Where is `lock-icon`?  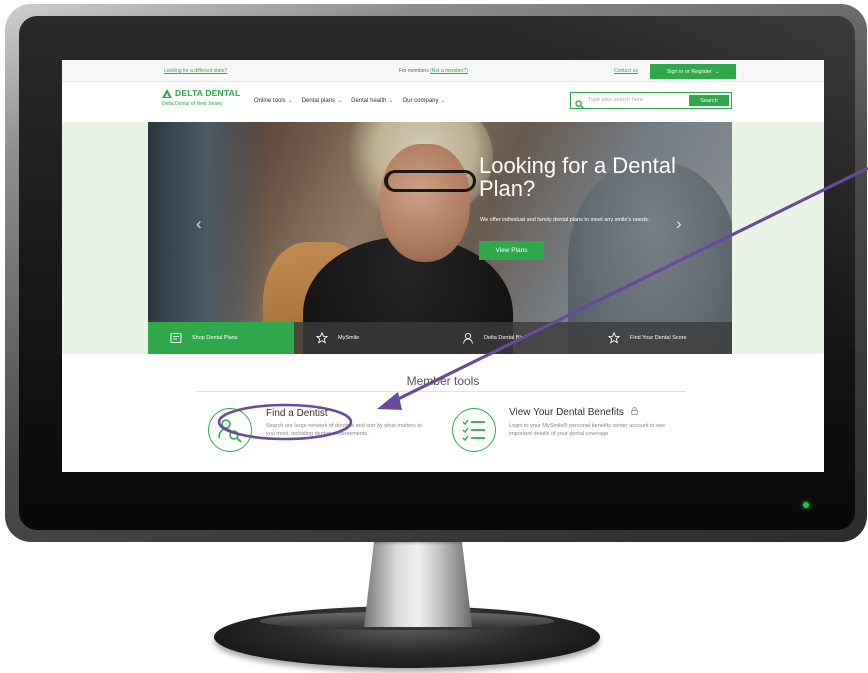 lock-icon is located at coordinates (634, 412).